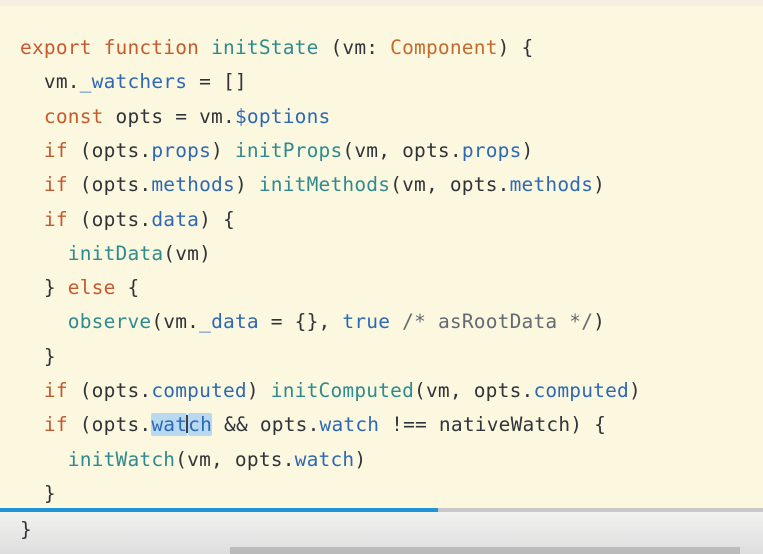 The image size is (763, 554). What do you see at coordinates (169, 425) in the screenshot?
I see `selected-token: wat` at bounding box center [169, 425].